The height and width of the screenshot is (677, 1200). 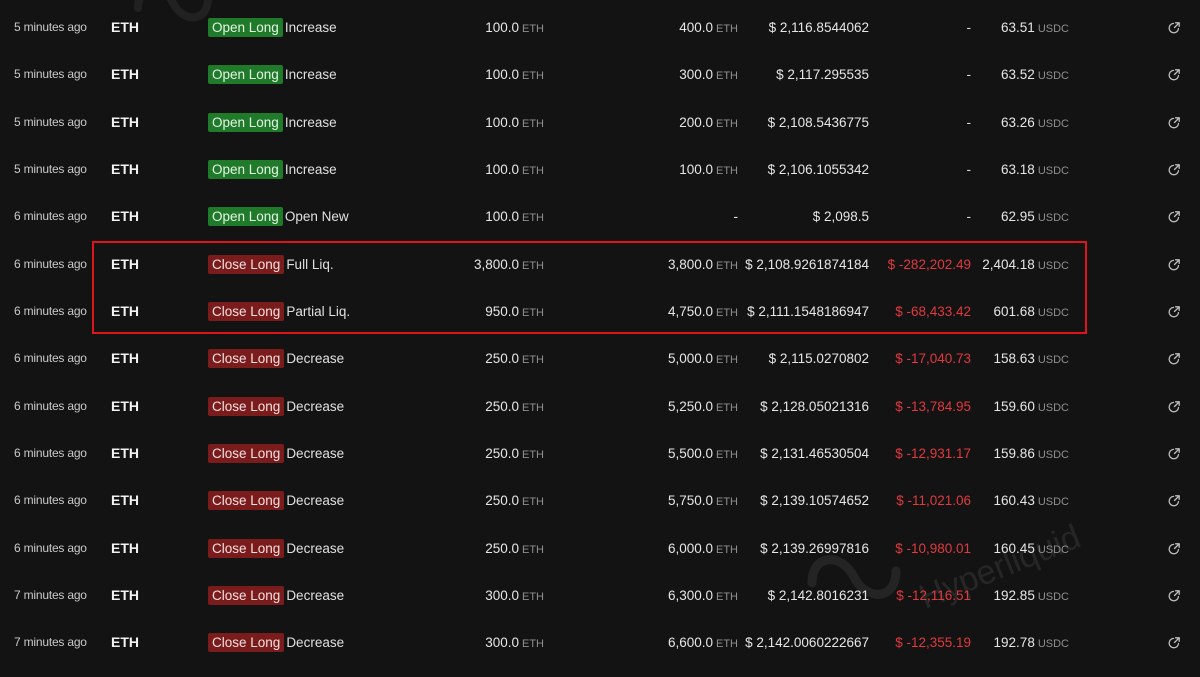 What do you see at coordinates (514, 311) in the screenshot?
I see `trade-size: 950.0 ETH` at bounding box center [514, 311].